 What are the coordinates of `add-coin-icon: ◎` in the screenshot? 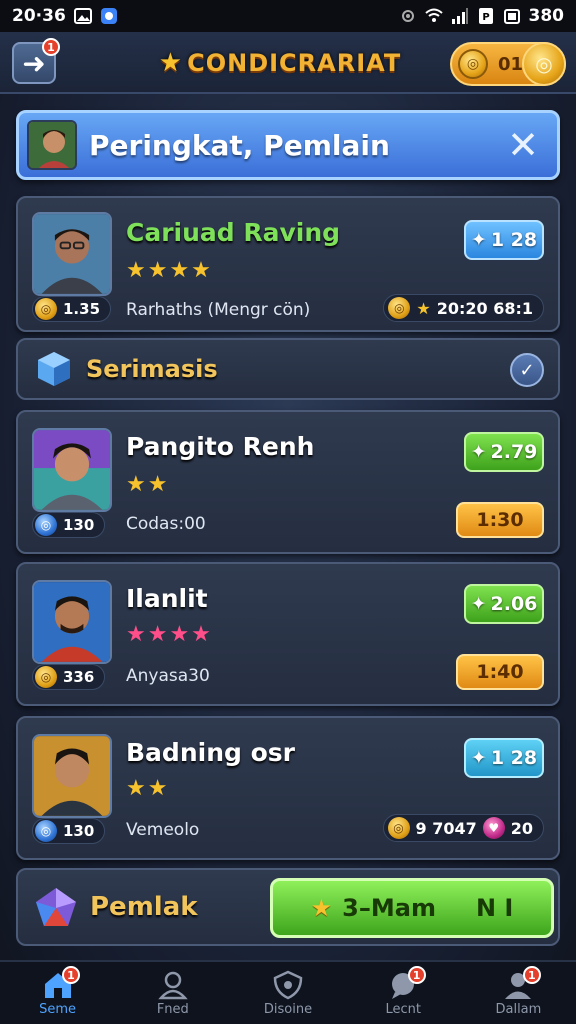 It's located at (544, 64).